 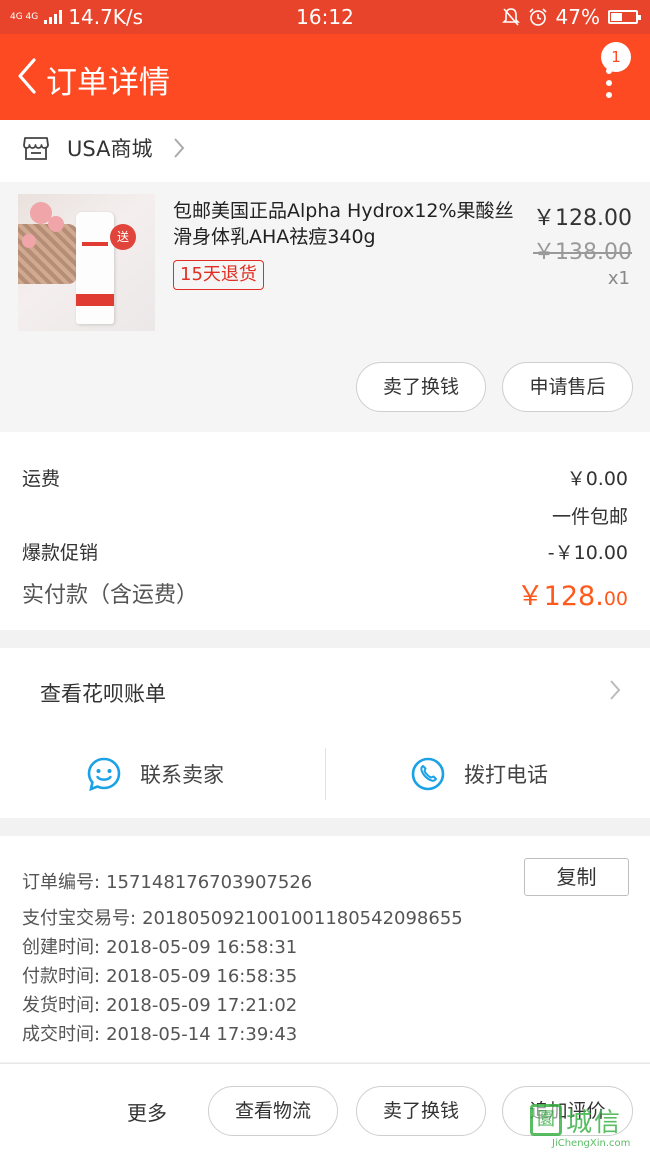 I want to click on product-image: 送, so click(x=86, y=262).